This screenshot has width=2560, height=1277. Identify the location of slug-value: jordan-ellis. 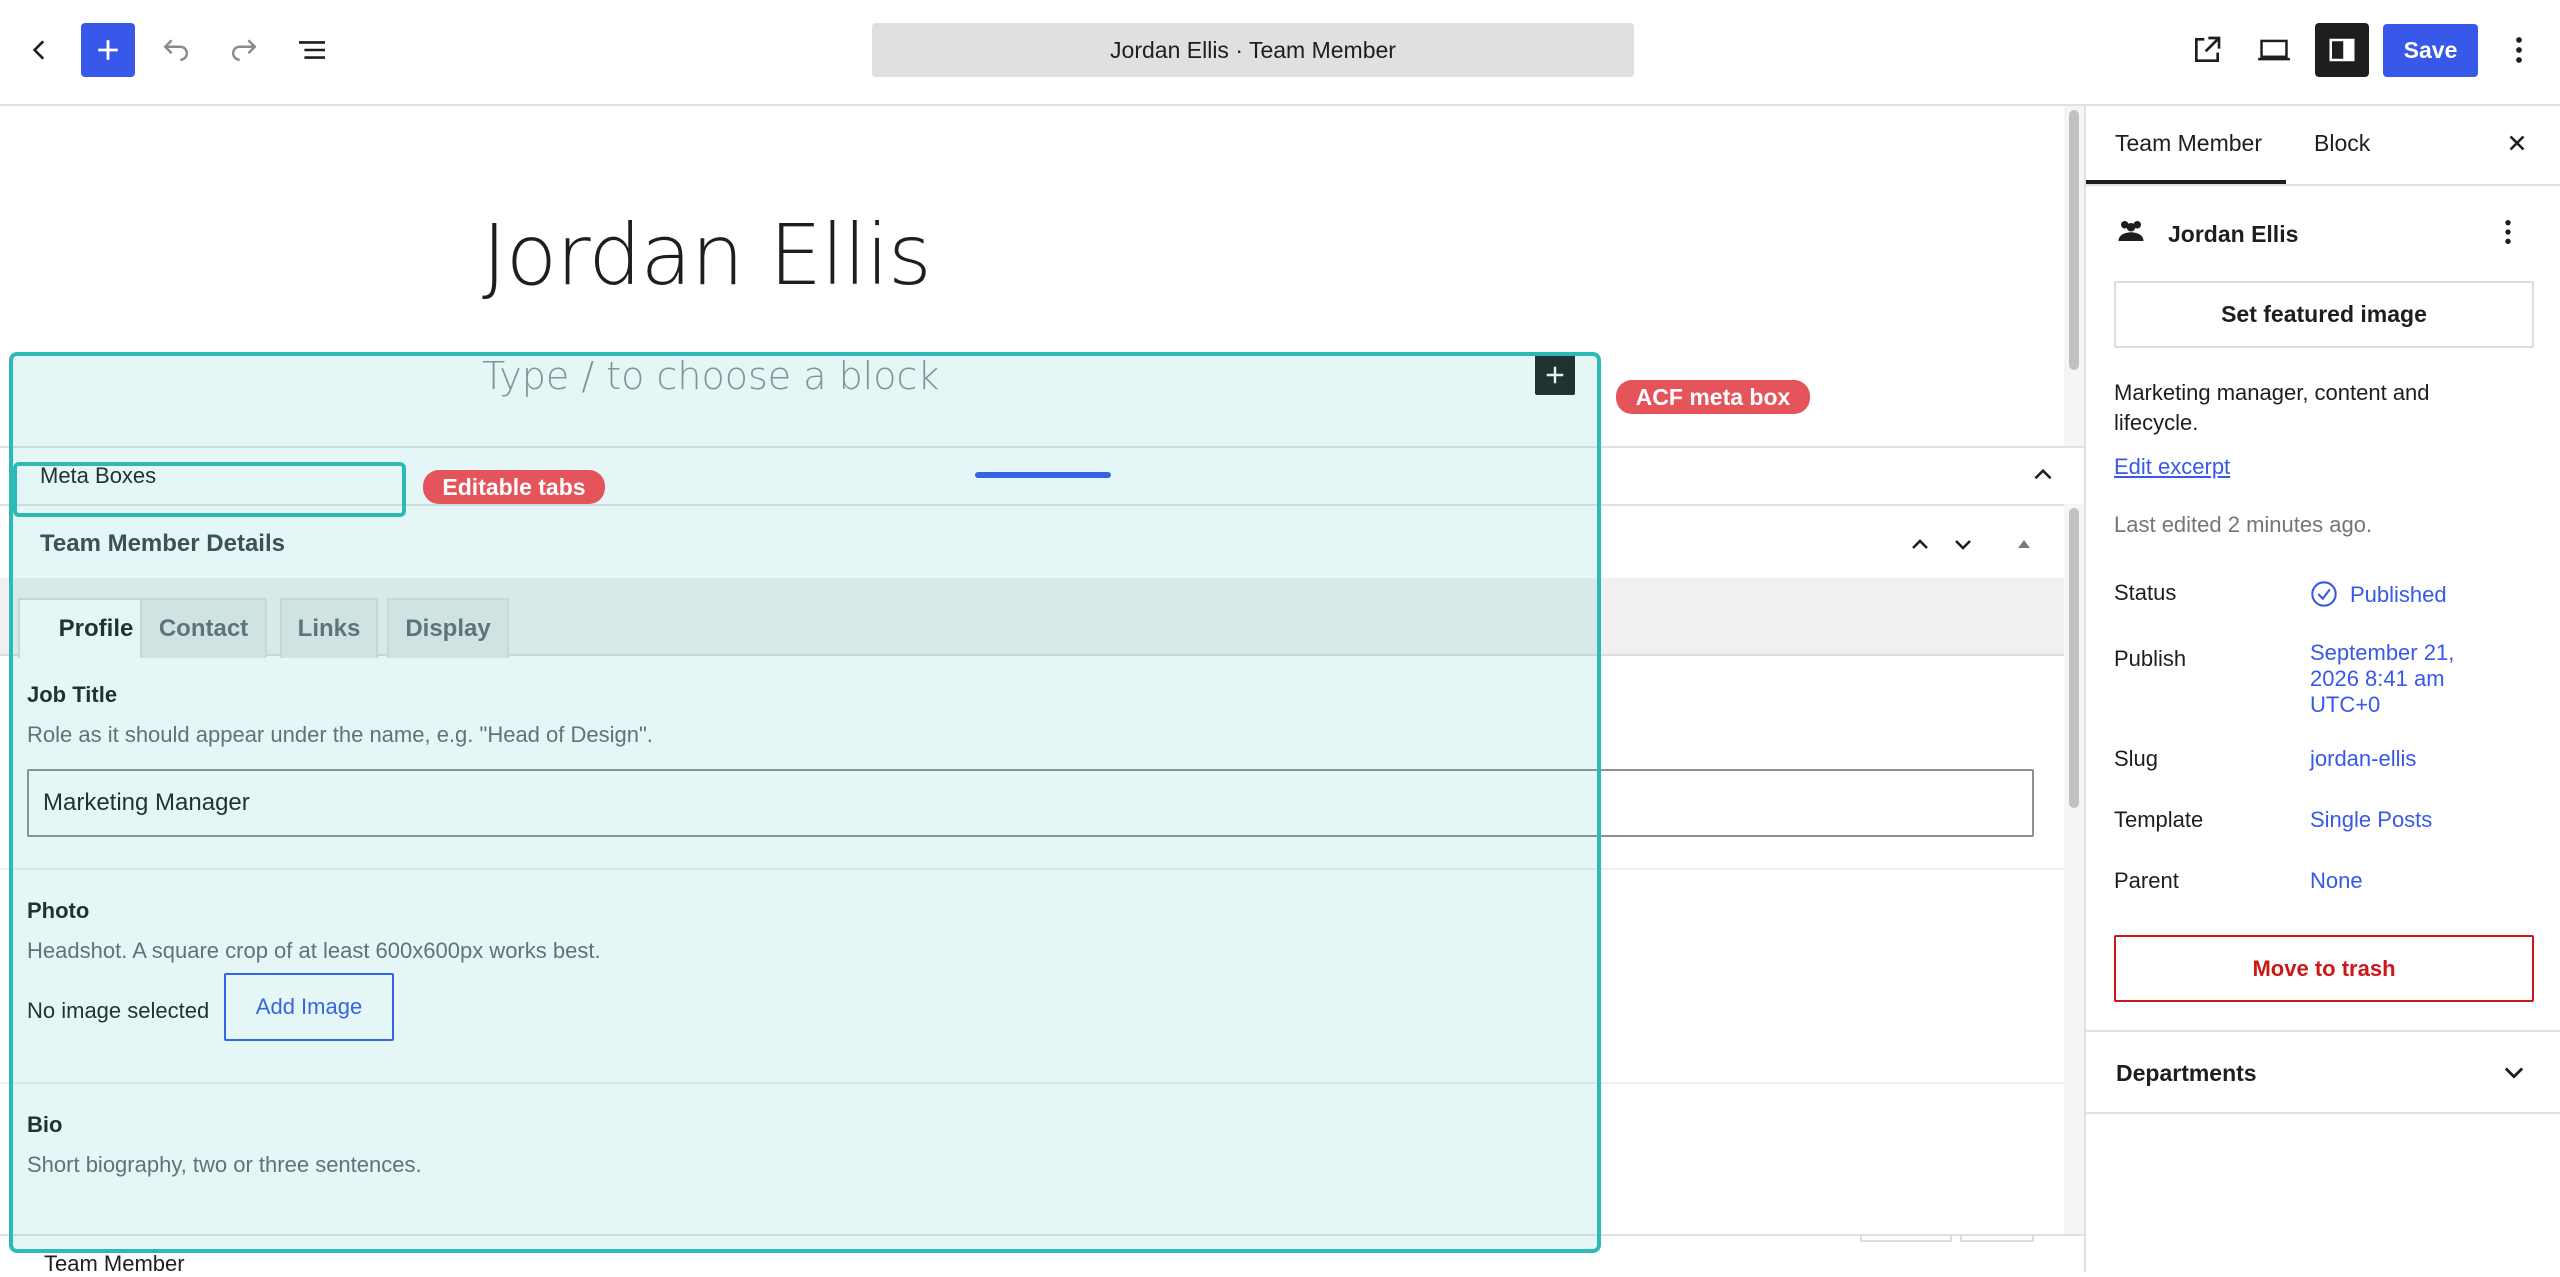
(2363, 759).